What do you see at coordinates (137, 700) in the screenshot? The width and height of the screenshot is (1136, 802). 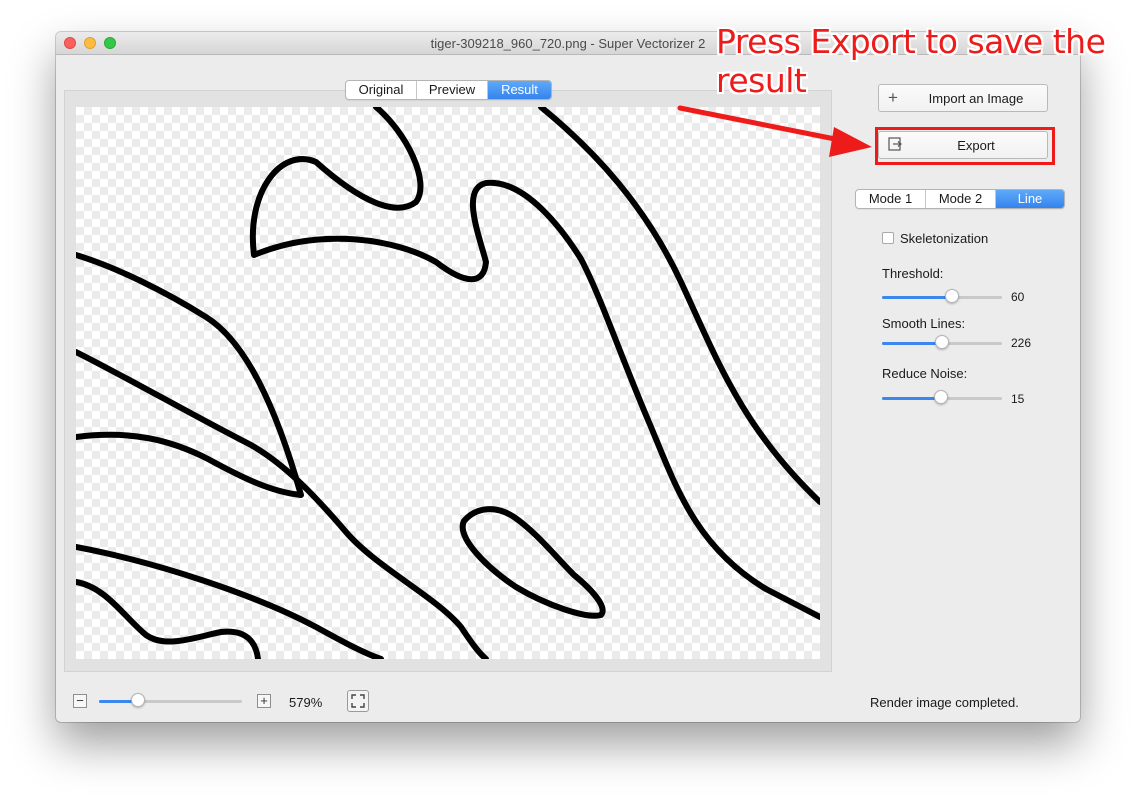 I see `zoom-slider-knob` at bounding box center [137, 700].